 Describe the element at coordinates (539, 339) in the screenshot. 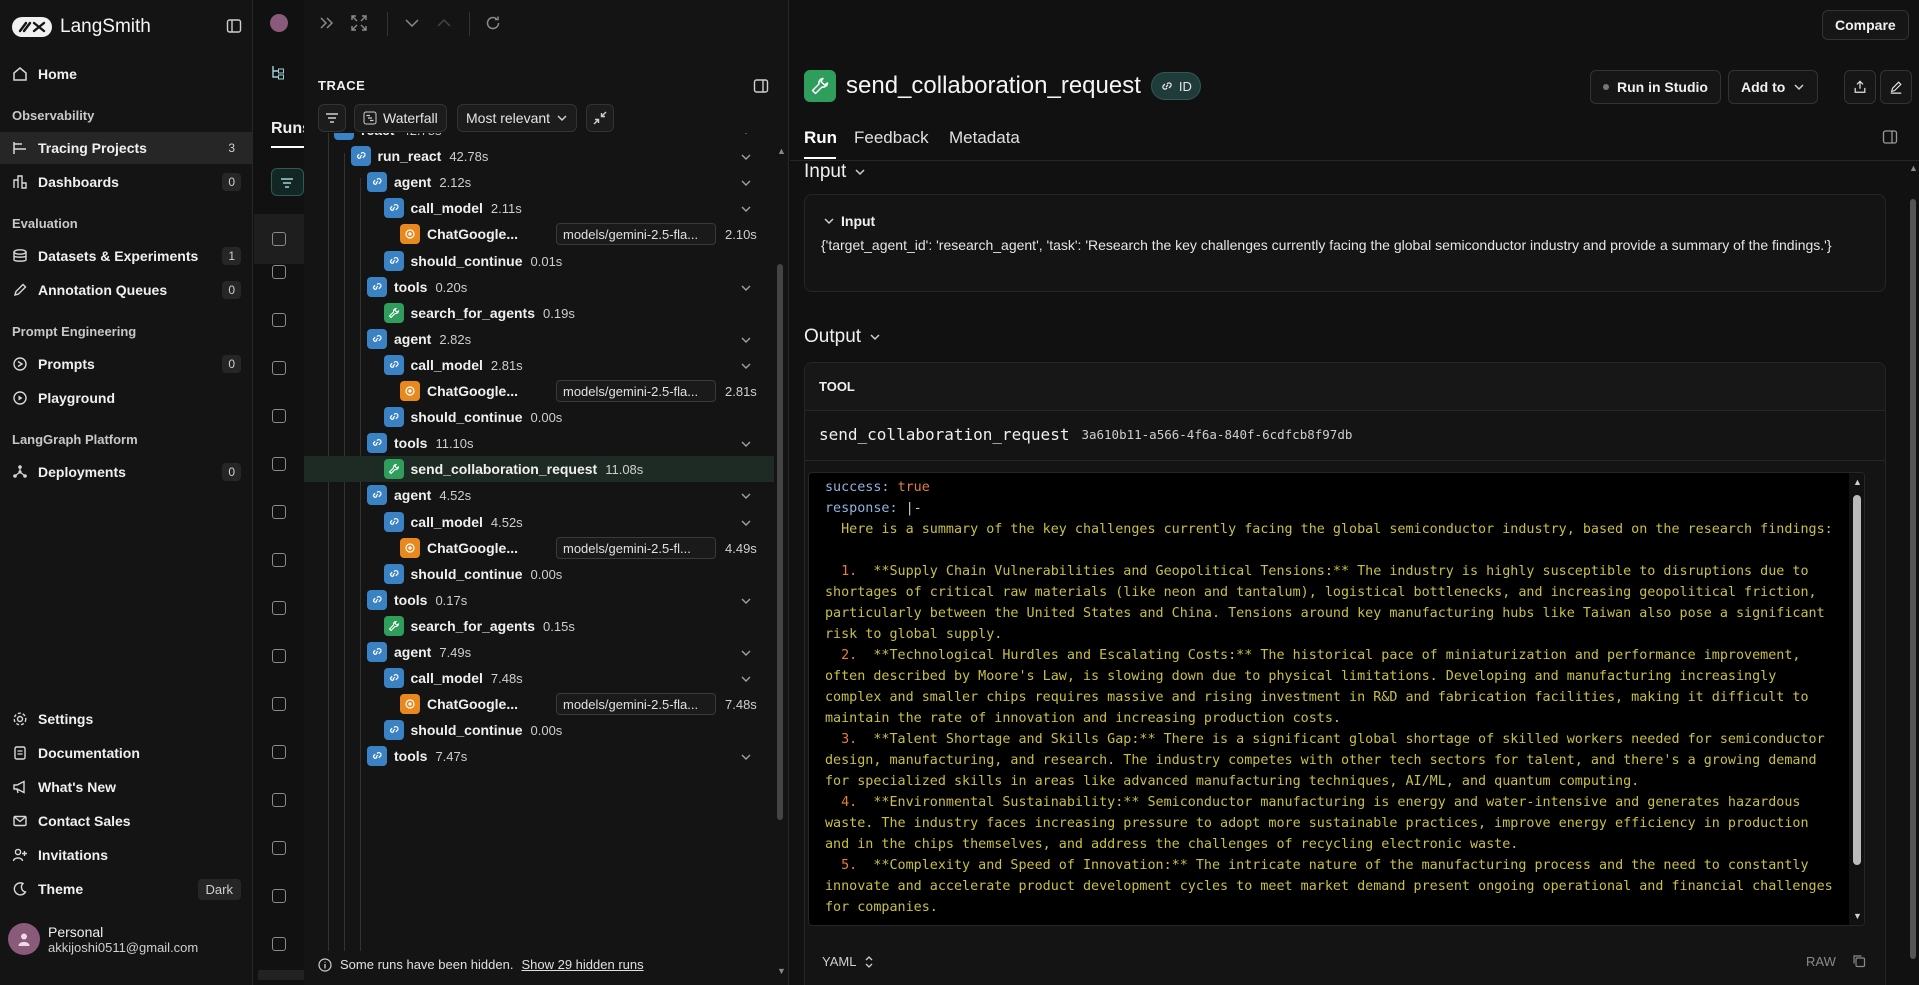

I see `trace-row: agent 2.82s` at that location.